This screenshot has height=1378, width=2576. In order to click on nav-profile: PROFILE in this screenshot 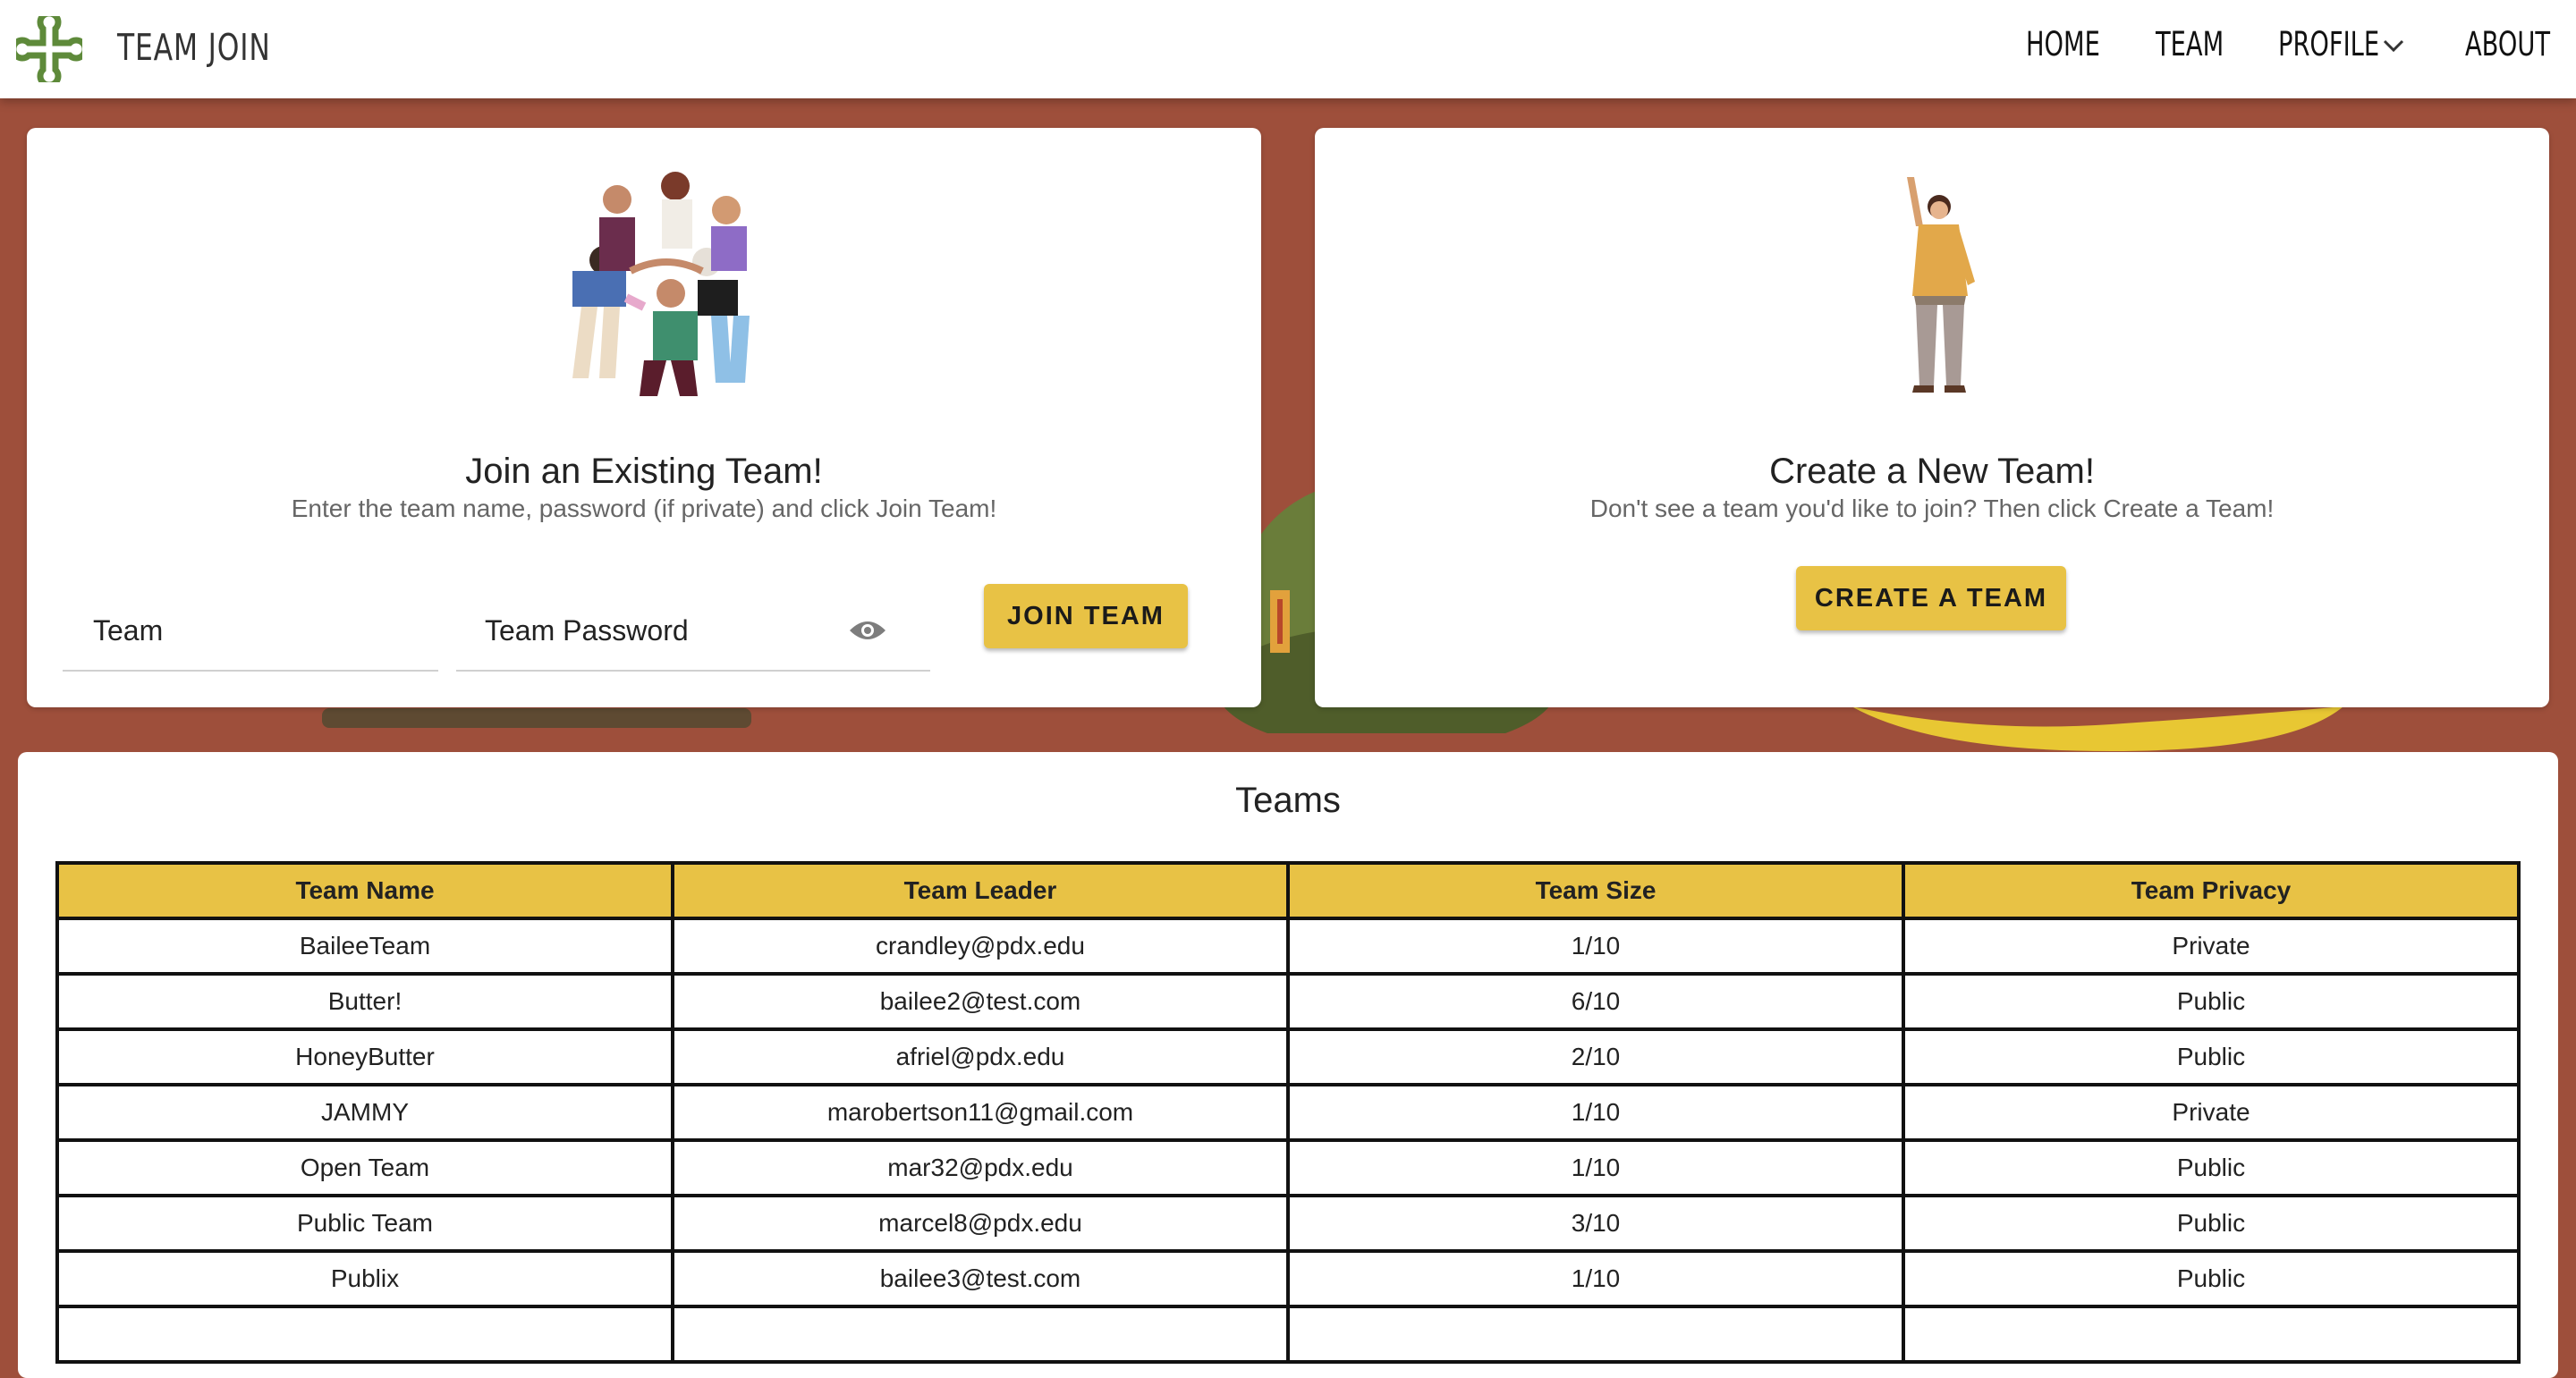, I will do `click(2328, 44)`.